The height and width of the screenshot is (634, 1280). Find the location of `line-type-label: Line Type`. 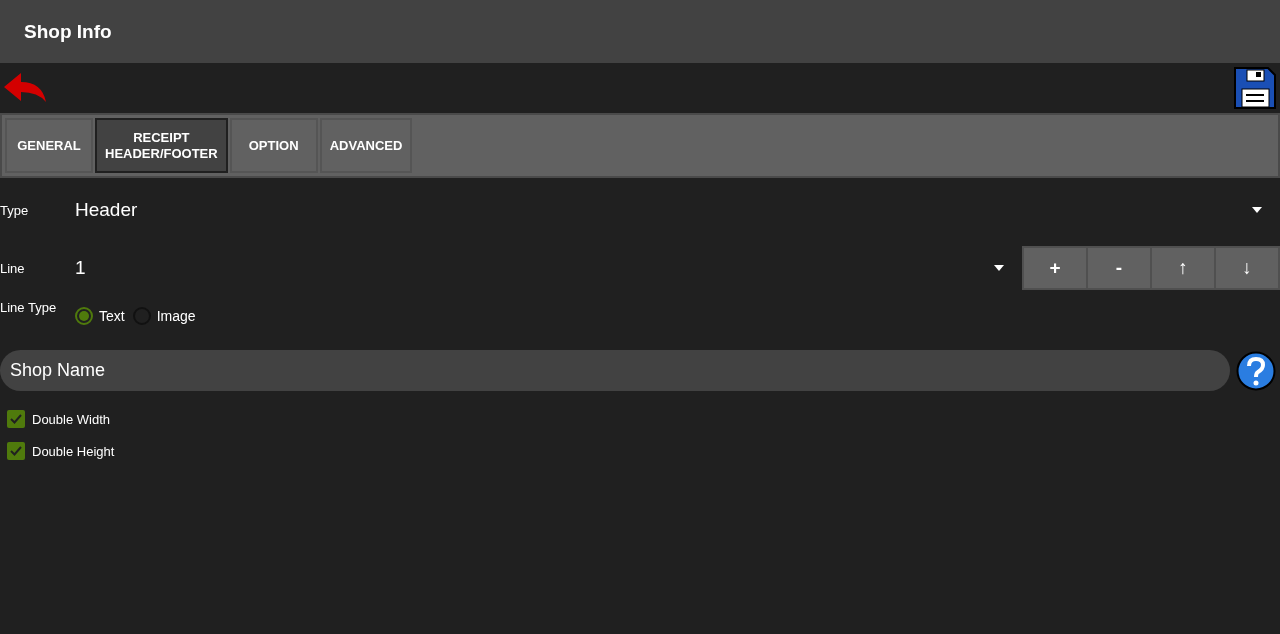

line-type-label: Line Type is located at coordinates (29, 307).